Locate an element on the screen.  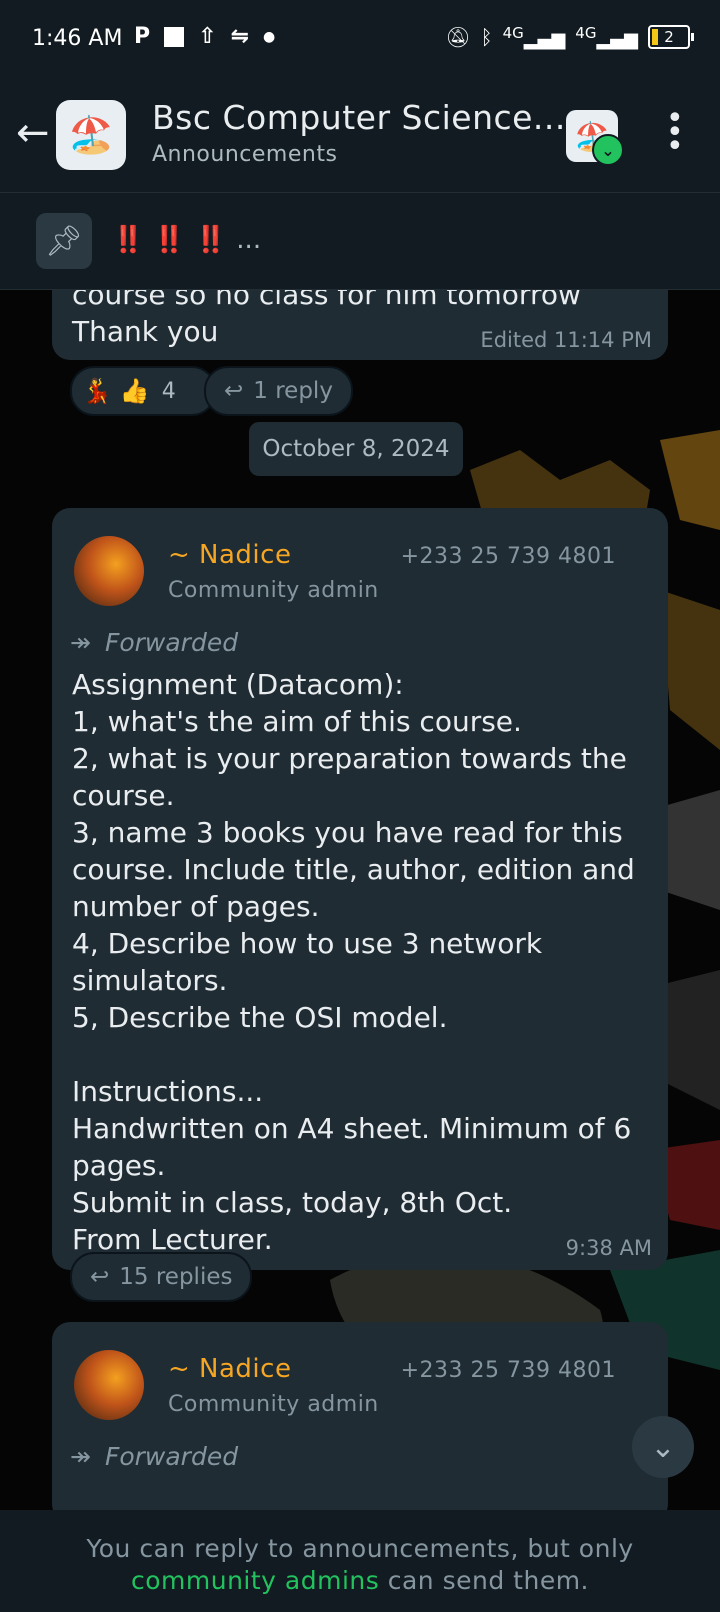
group-avatar: 🏖️ is located at coordinates (91, 135).